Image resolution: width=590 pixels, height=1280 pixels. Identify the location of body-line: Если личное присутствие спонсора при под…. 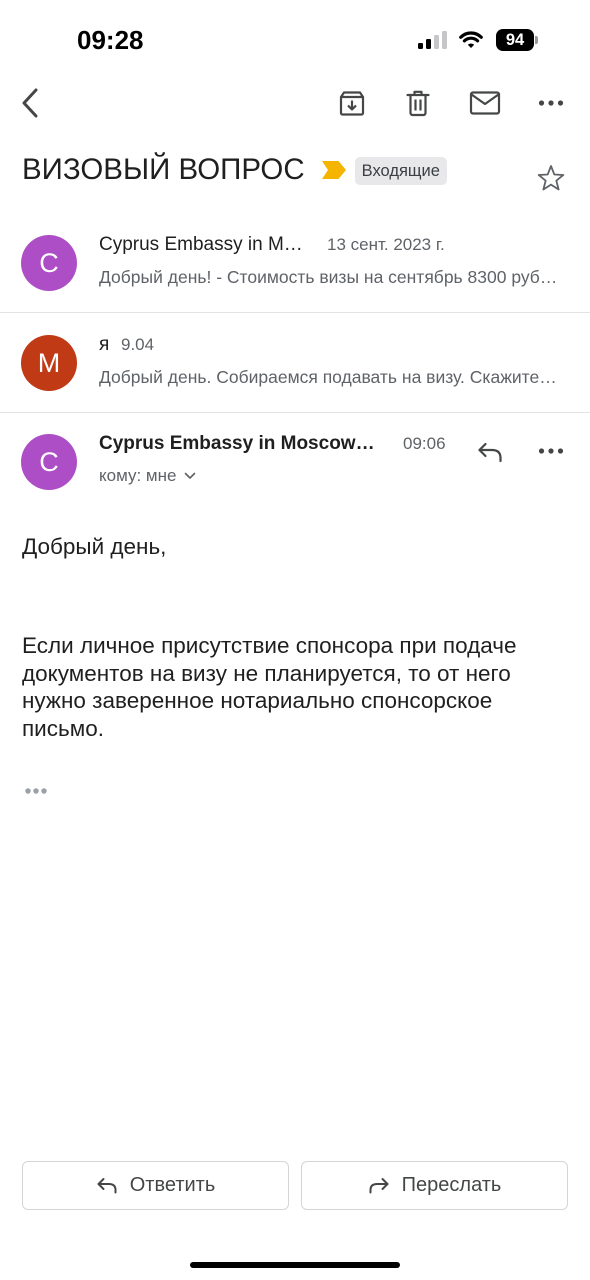
(269, 645).